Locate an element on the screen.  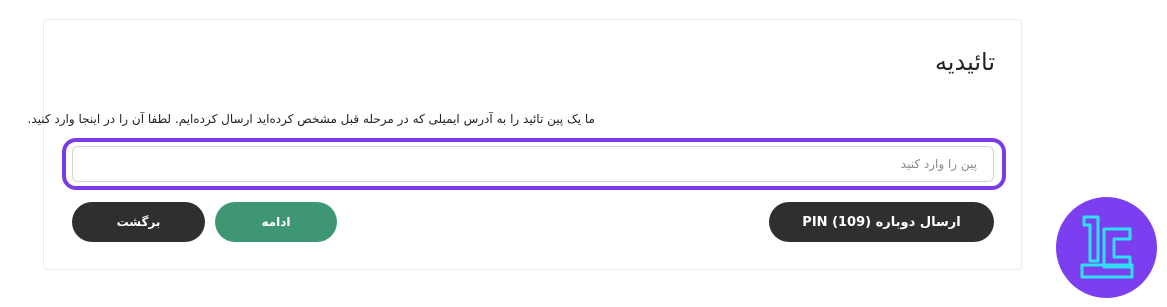
continue-button: ادامه is located at coordinates (276, 222).